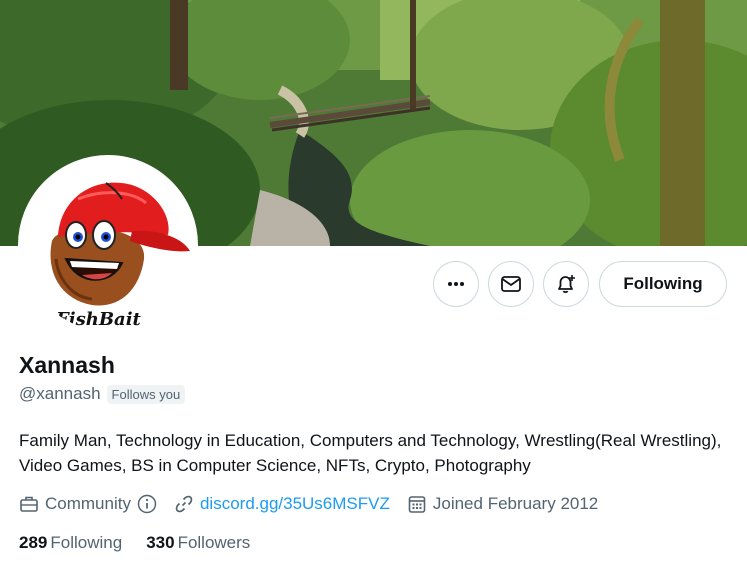 The height and width of the screenshot is (563, 747). I want to click on following-stat: 289 Following, so click(70, 543).